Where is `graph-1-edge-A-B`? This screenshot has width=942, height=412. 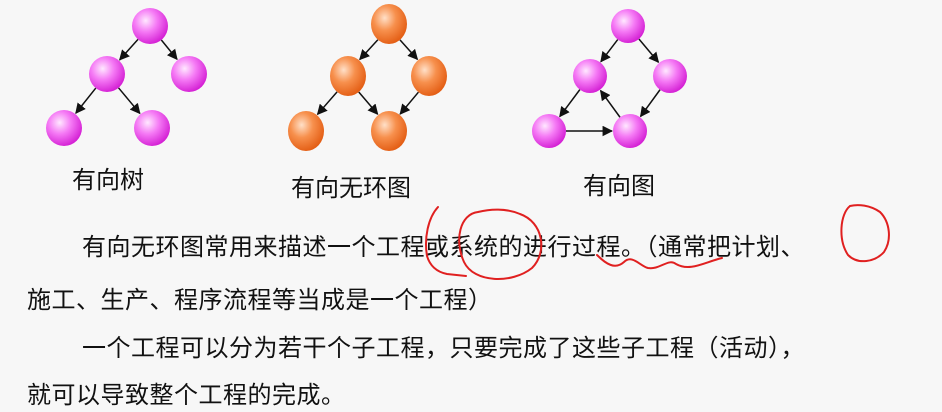 graph-1-edge-A-B is located at coordinates (128, 49).